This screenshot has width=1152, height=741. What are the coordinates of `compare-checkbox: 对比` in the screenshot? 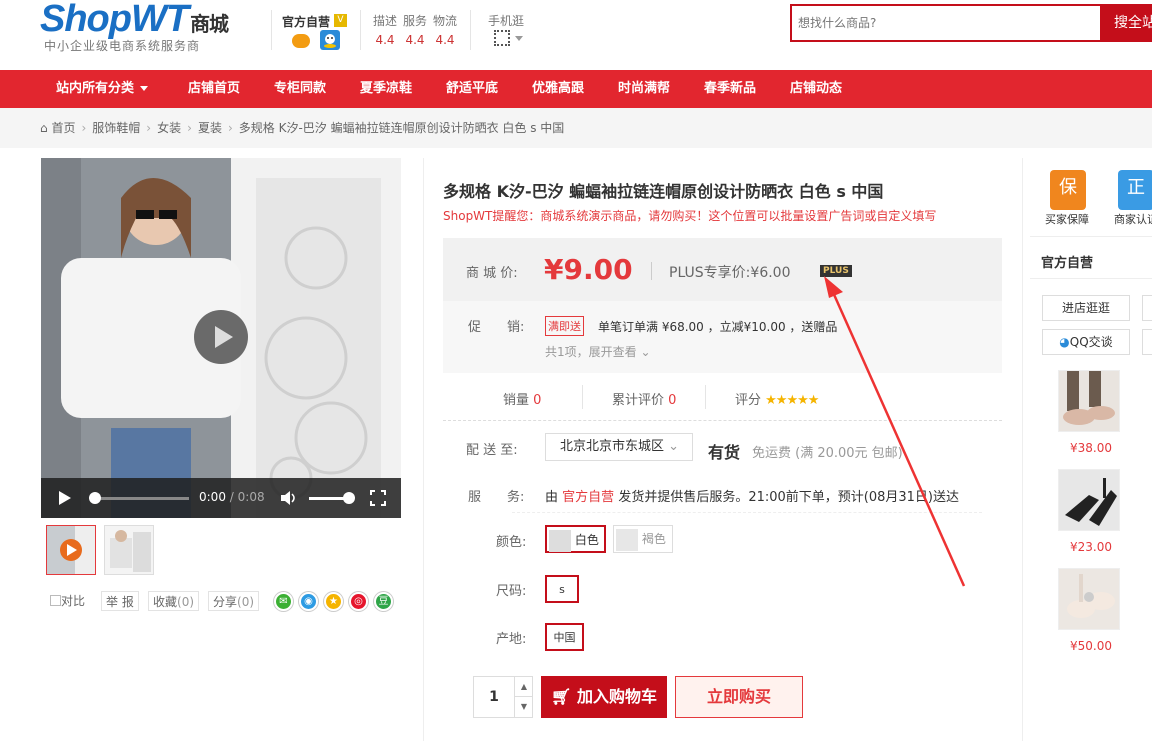 It's located at (68, 601).